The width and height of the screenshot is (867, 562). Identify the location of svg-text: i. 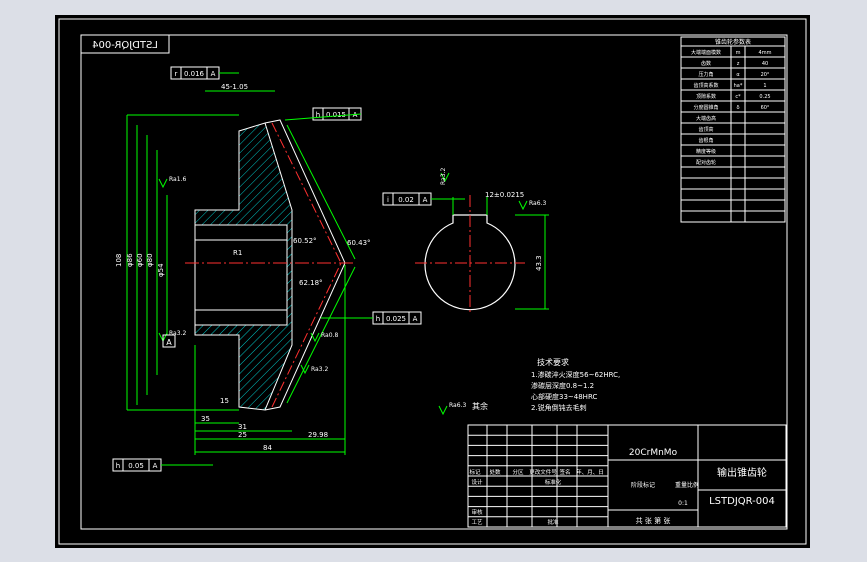
(388, 200).